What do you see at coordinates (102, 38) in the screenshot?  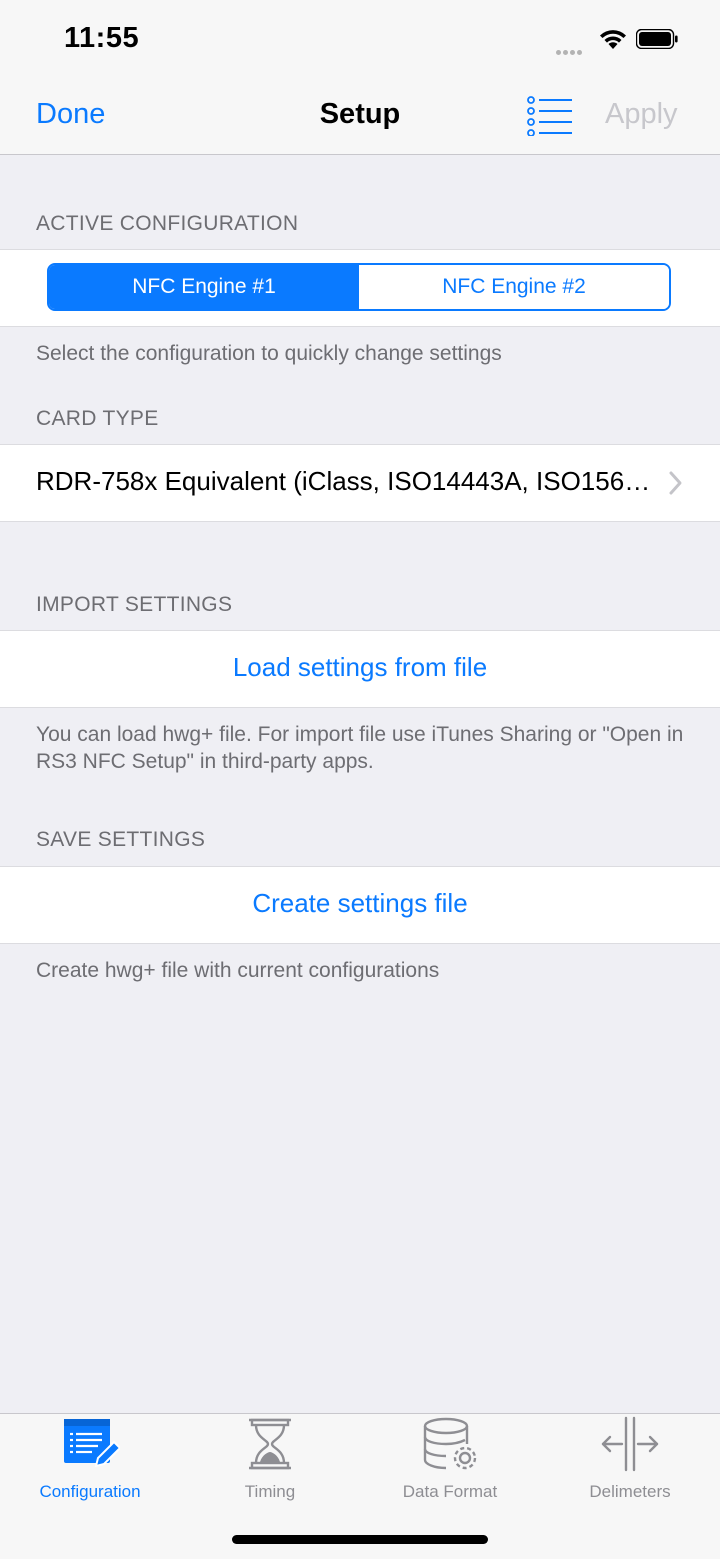 I see `status-time: 11:55` at bounding box center [102, 38].